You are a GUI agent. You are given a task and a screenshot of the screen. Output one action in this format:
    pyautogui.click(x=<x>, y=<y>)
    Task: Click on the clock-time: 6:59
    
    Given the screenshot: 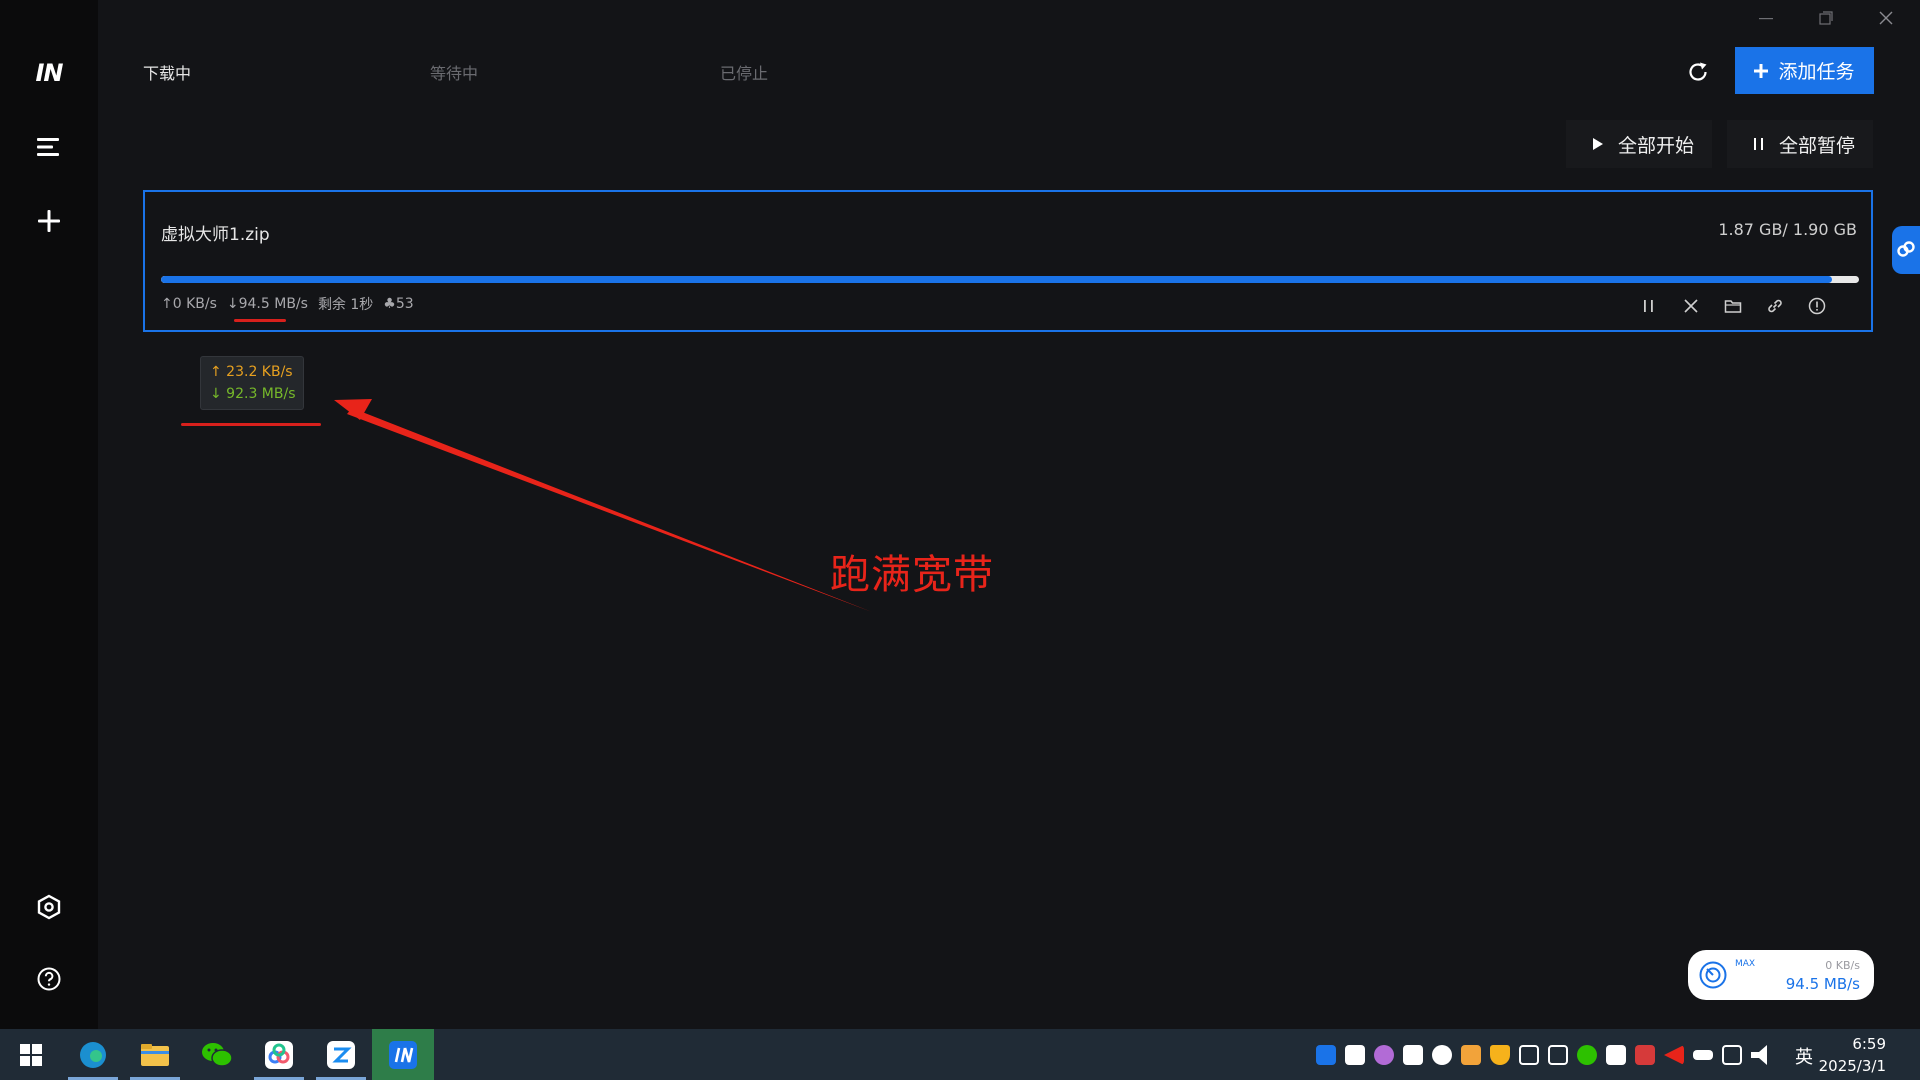 What is the action you would take?
    pyautogui.click(x=1869, y=1044)
    